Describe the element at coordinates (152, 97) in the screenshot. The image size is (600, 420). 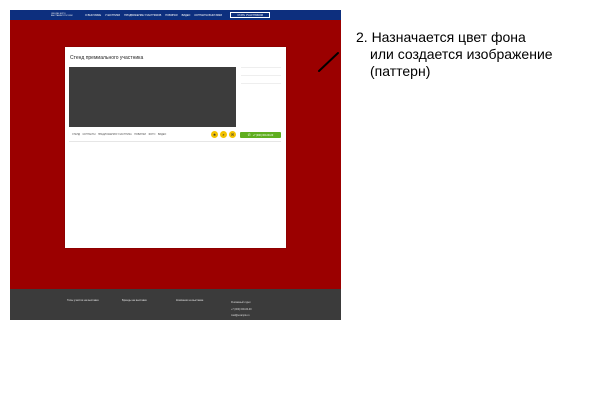
I see `stand-media-placeholder` at that location.